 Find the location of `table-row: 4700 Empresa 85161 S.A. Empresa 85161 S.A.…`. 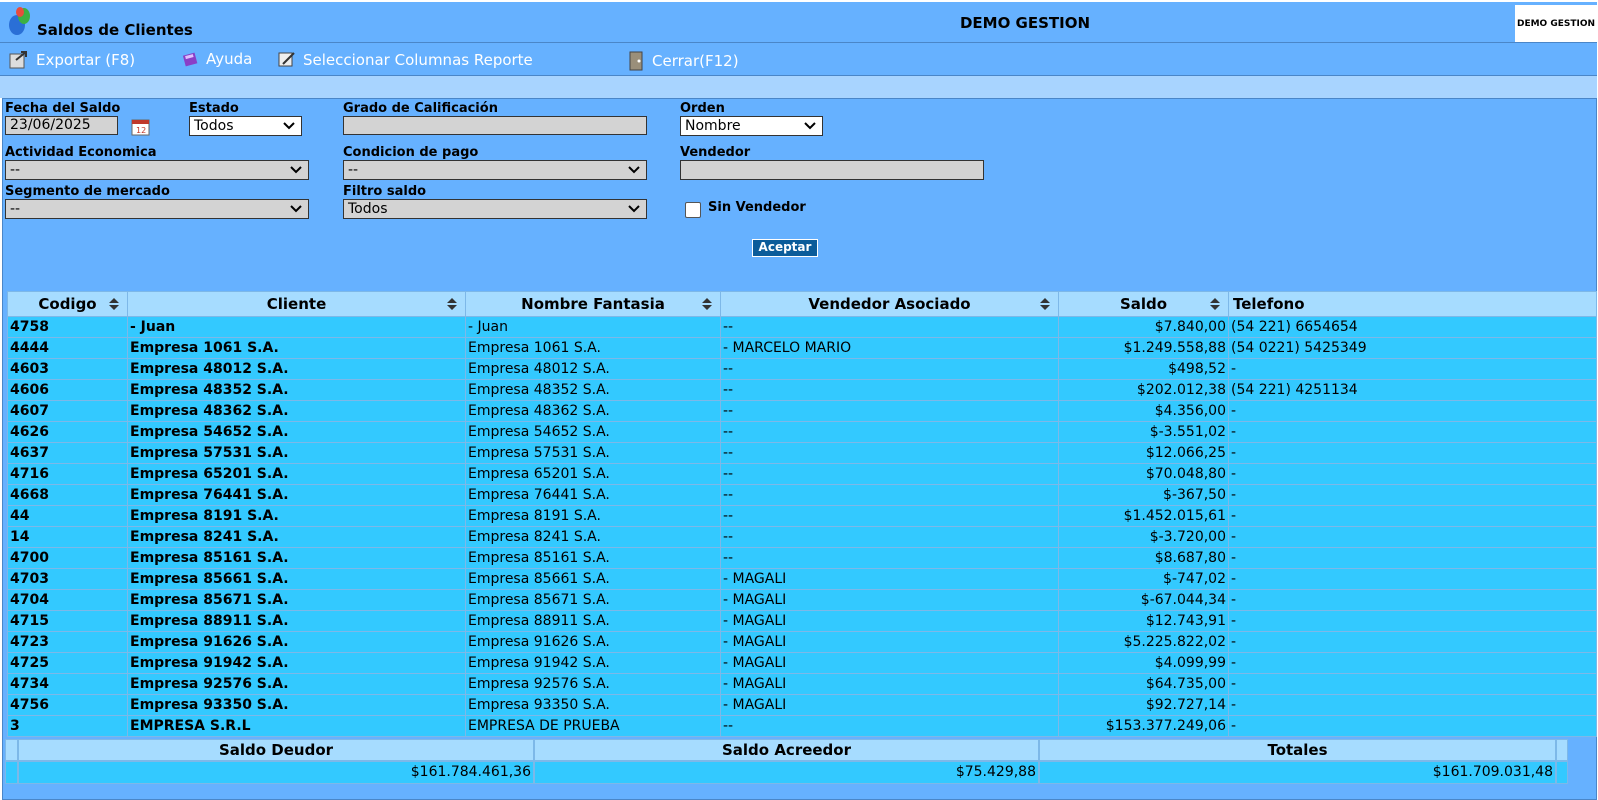

table-row: 4700 Empresa 85161 S.A. Empresa 85161 S.A.… is located at coordinates (802, 558).